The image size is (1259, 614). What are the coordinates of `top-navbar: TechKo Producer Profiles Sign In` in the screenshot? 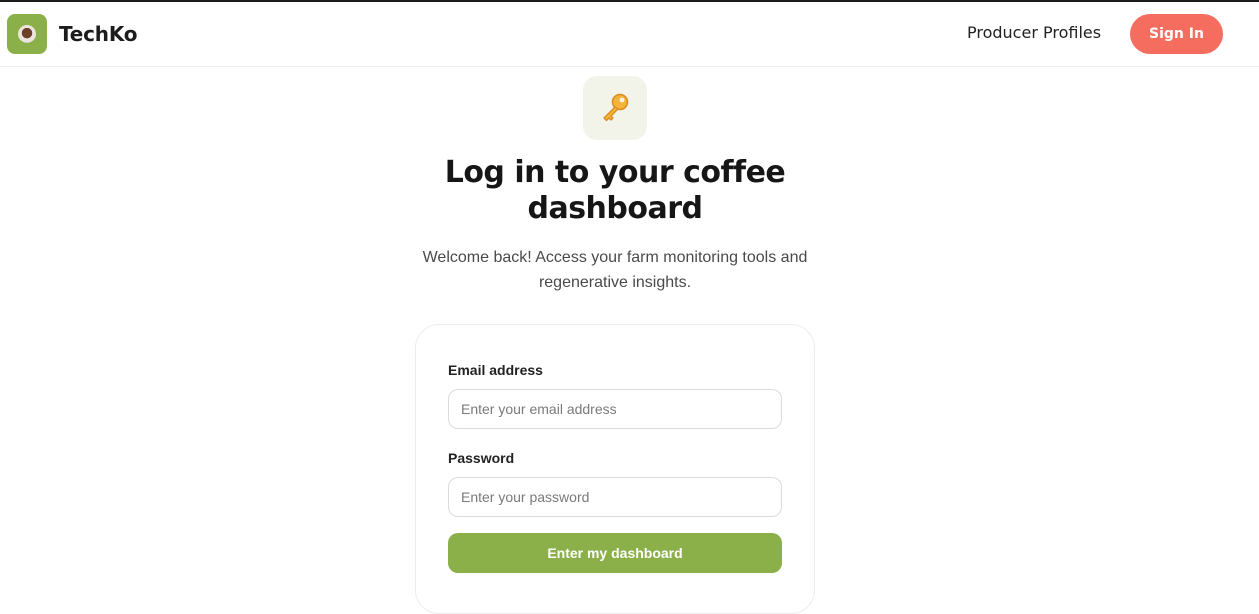 It's located at (629, 34).